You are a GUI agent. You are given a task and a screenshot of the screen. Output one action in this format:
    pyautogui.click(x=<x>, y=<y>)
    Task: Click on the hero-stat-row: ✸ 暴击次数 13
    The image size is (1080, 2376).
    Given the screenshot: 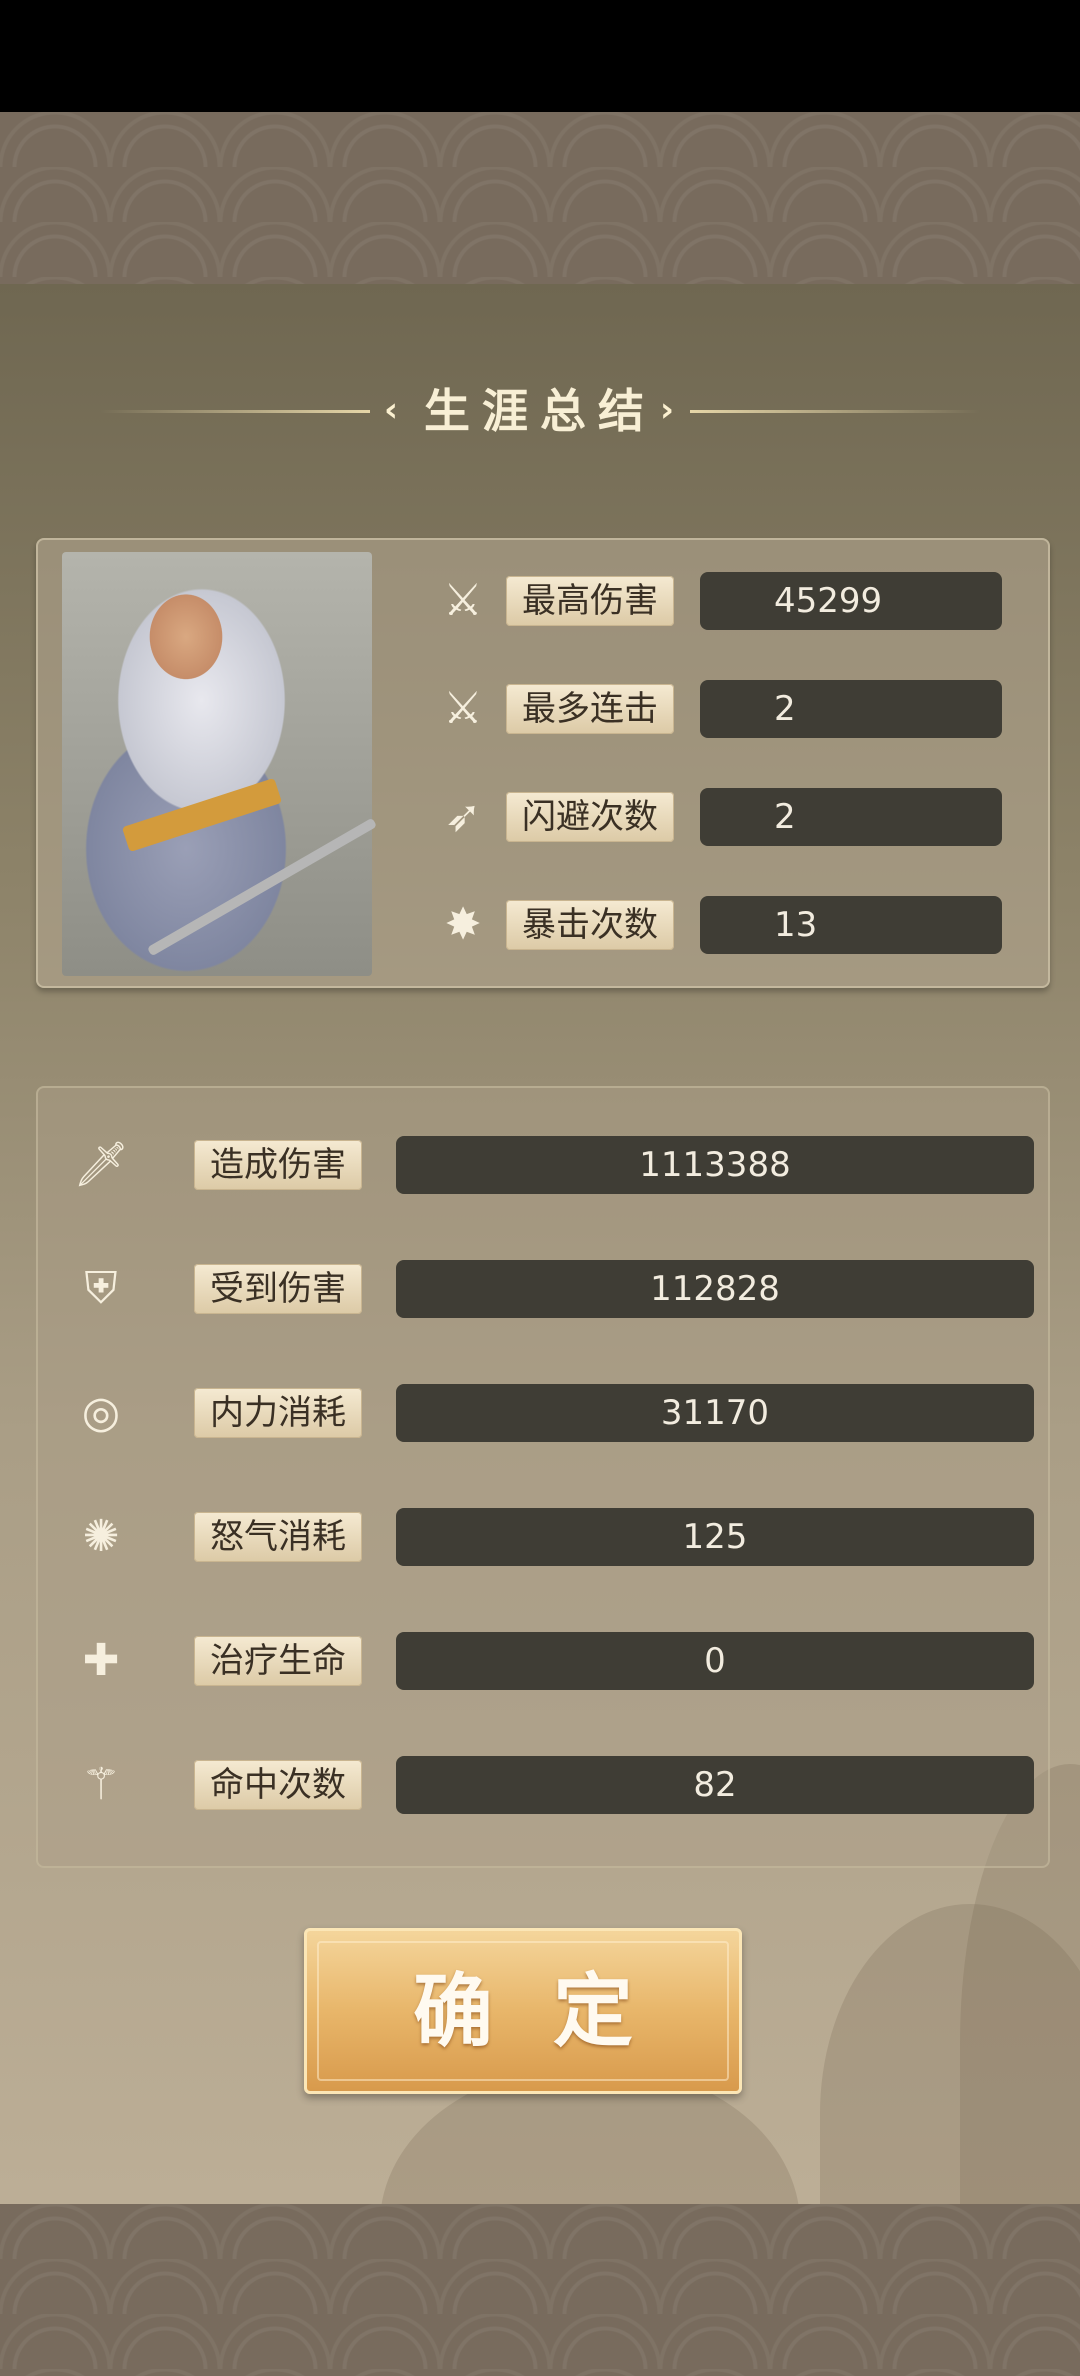 What is the action you would take?
    pyautogui.click(x=735, y=925)
    